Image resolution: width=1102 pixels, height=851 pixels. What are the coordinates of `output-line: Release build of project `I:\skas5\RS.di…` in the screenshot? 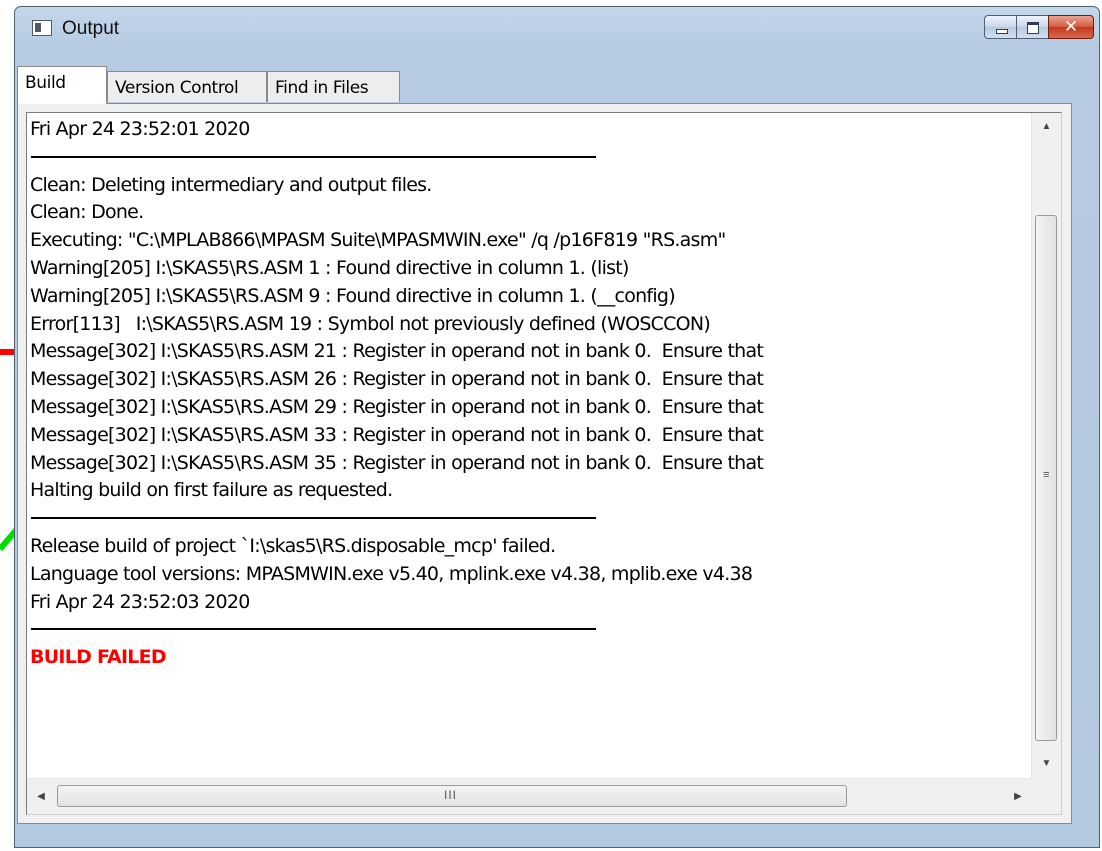 It's located at (293, 545).